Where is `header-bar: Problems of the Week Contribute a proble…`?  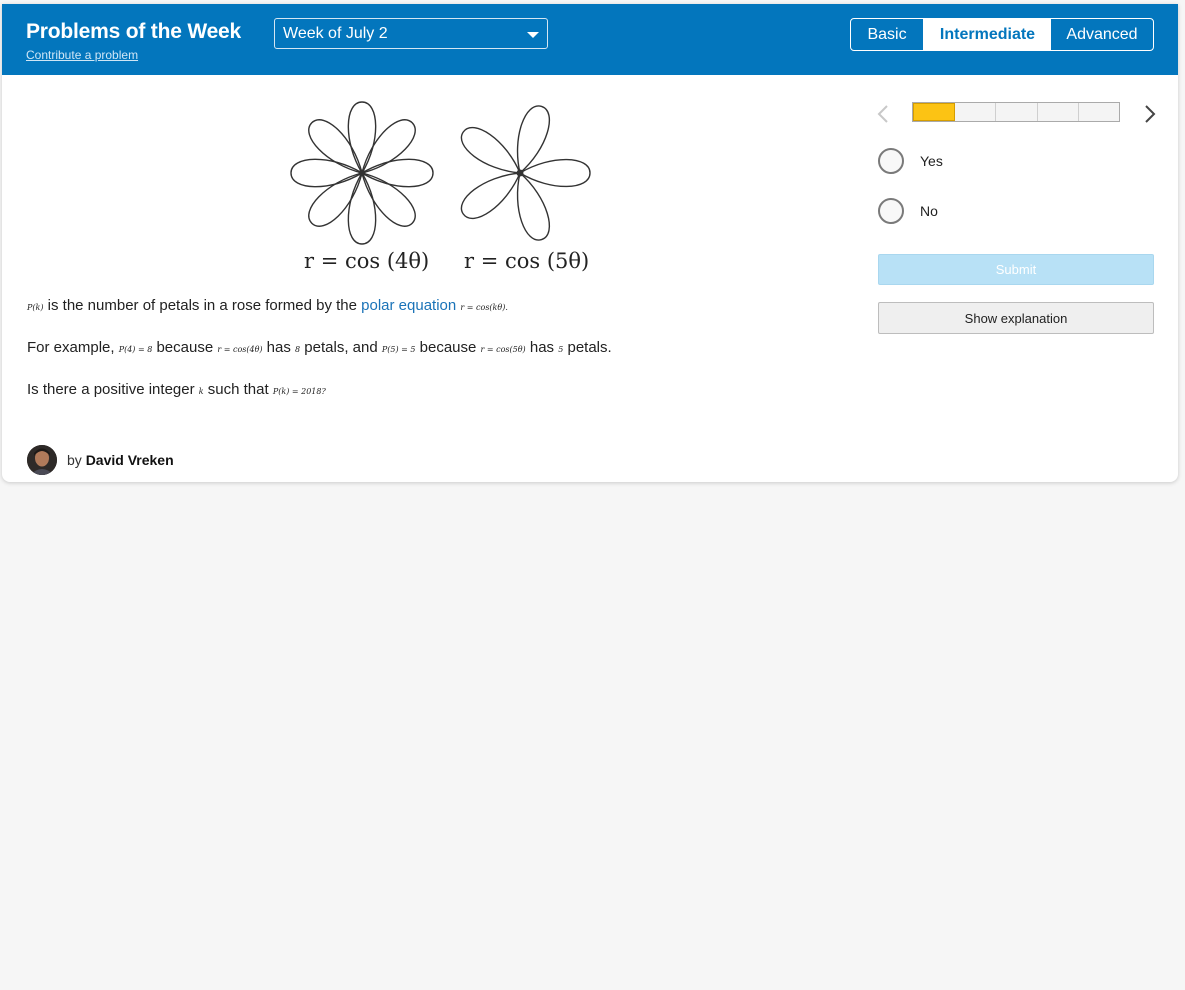
header-bar: Problems of the Week Contribute a proble… is located at coordinates (590, 39).